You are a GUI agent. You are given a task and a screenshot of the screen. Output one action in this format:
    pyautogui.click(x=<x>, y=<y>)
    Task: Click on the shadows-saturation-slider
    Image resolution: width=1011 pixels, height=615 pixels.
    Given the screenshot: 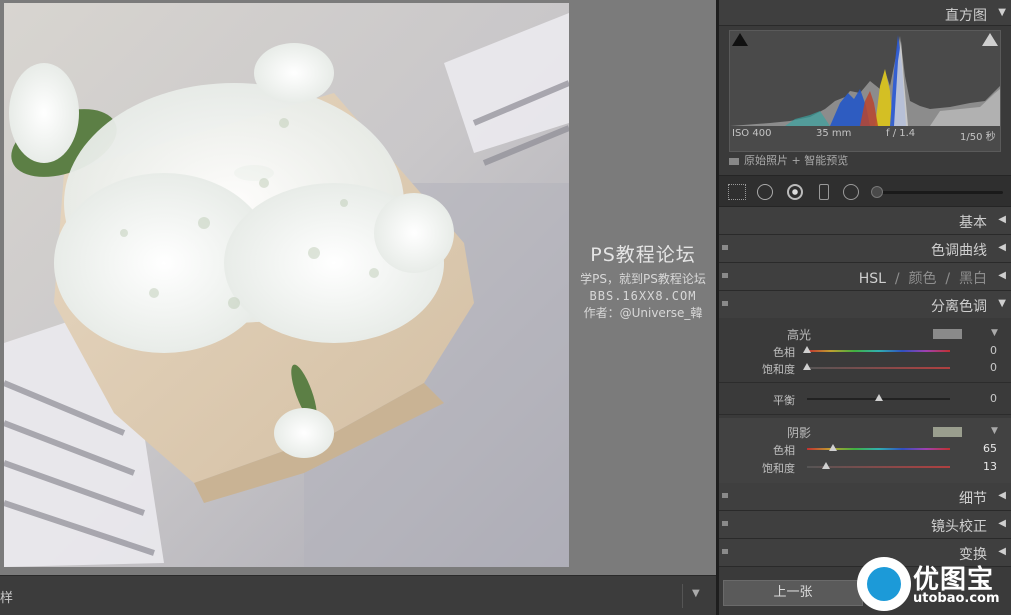 What is the action you would take?
    pyautogui.click(x=825, y=465)
    